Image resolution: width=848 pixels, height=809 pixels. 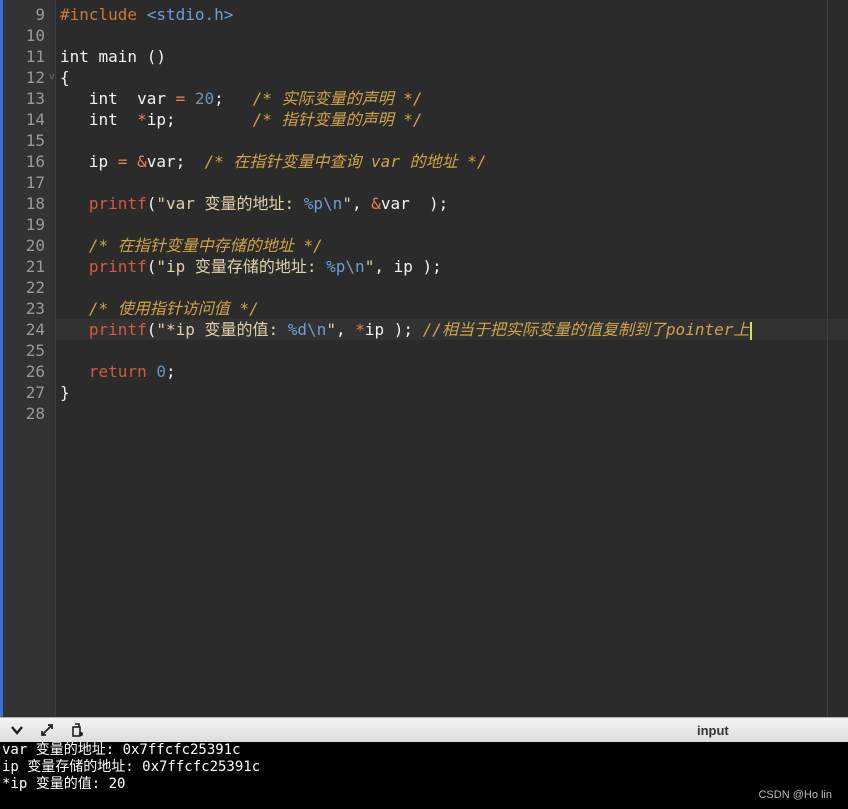 What do you see at coordinates (175, 161) in the screenshot?
I see `code-token: var;` at bounding box center [175, 161].